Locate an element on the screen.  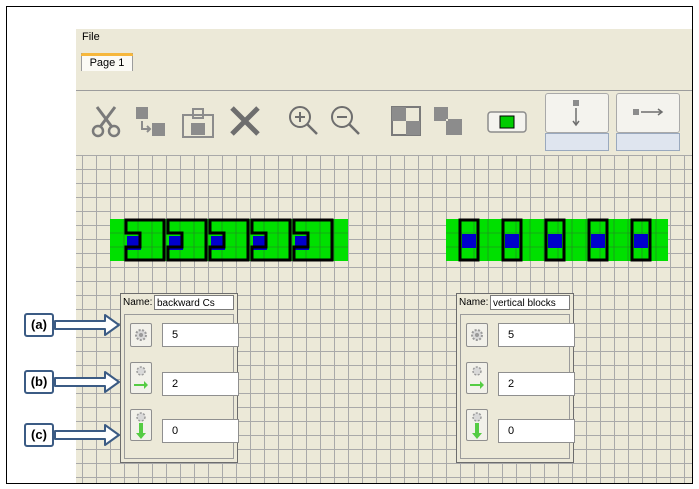
arrow-c-icon is located at coordinates (87, 435).